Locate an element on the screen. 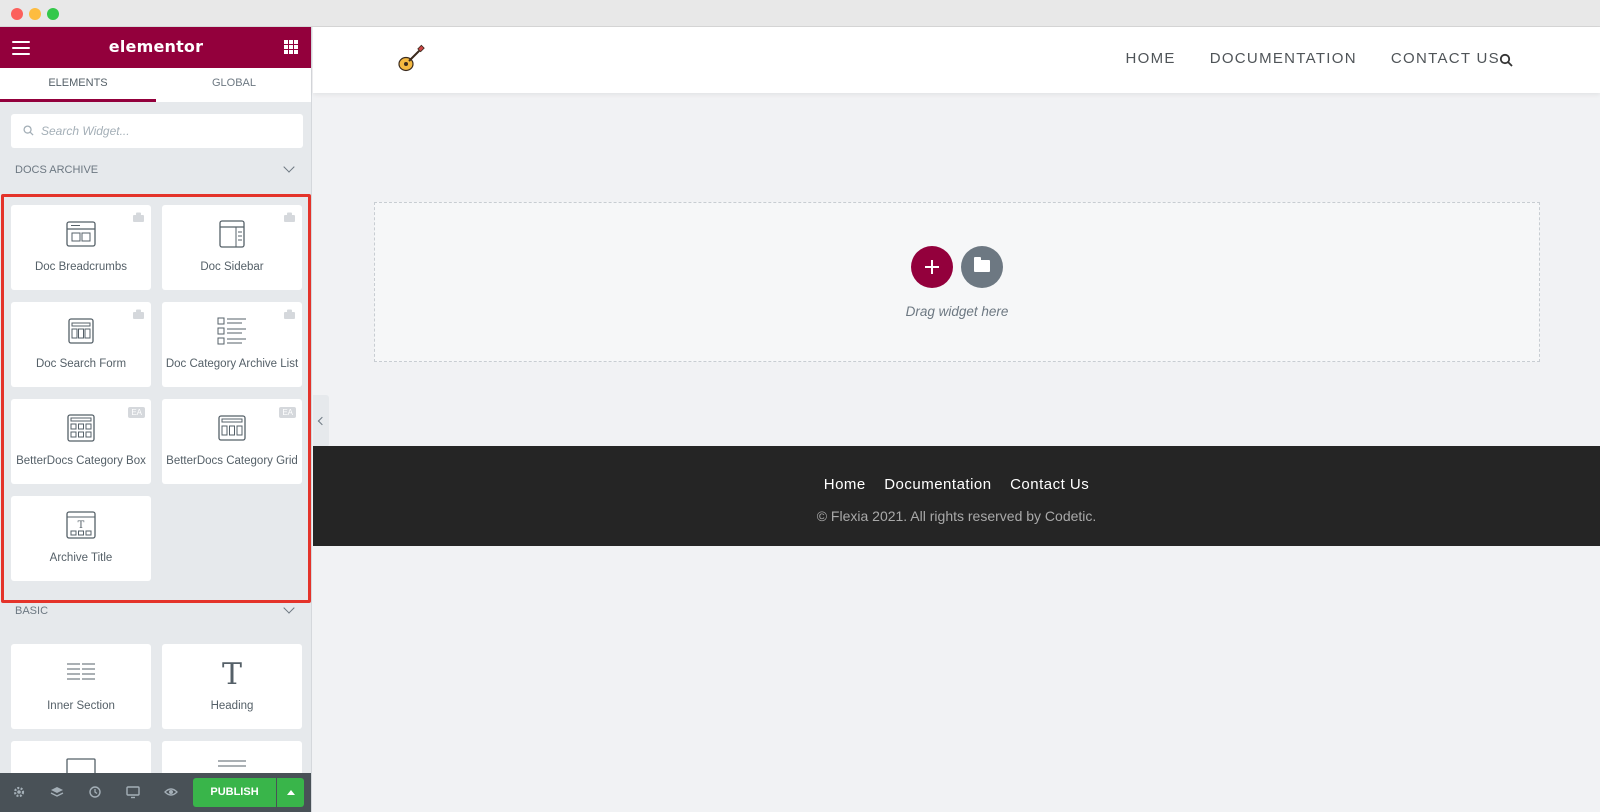 Image resolution: width=1600 pixels, height=812 pixels. add-section-button is located at coordinates (932, 267).